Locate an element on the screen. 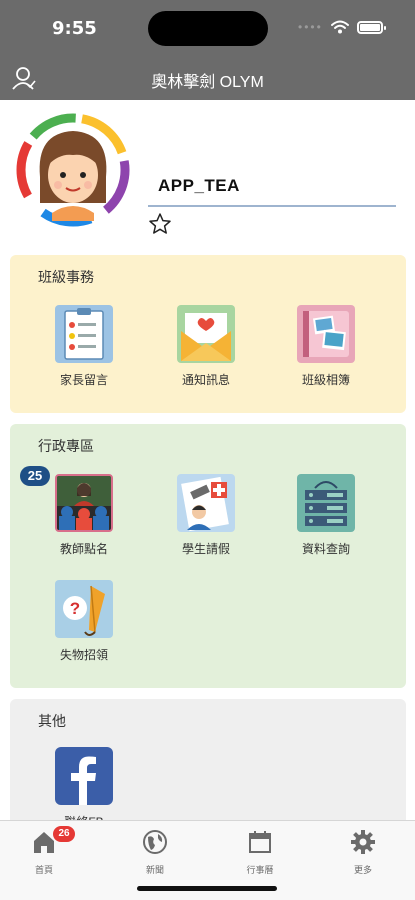 The height and width of the screenshot is (900, 415). home-indicator is located at coordinates (207, 888).